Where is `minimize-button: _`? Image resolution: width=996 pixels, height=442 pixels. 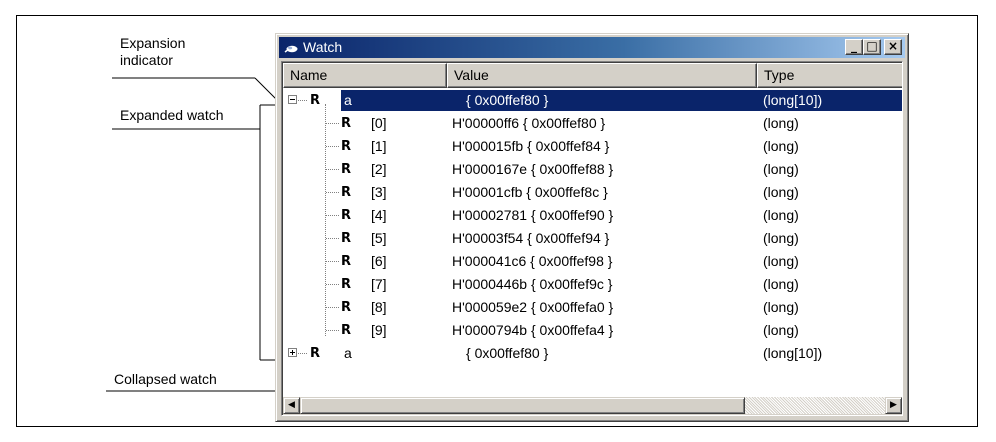 minimize-button: _ is located at coordinates (854, 47).